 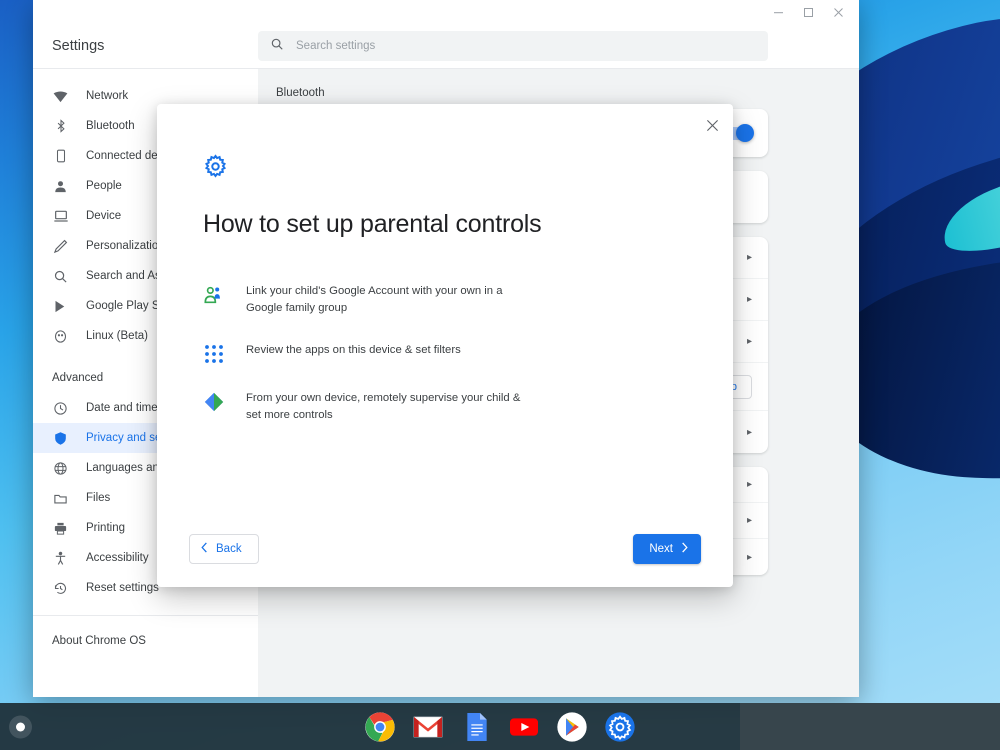 I want to click on launcher-button, so click(x=20, y=726).